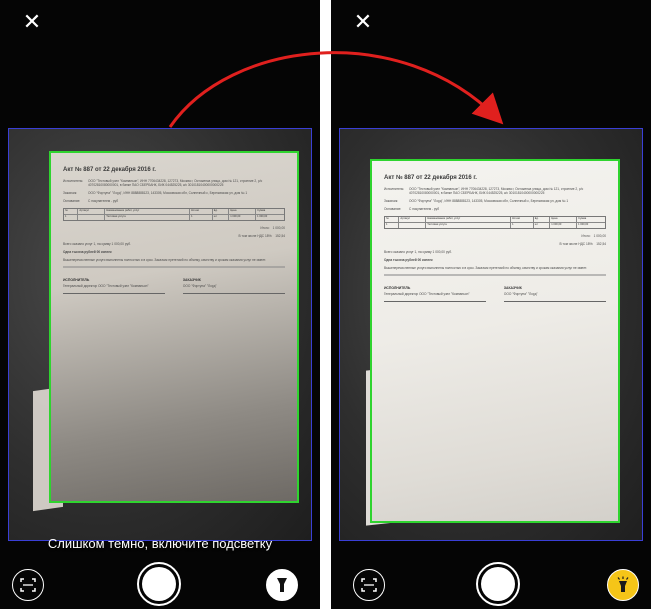 This screenshot has height=609, width=651. I want to click on hint-message: Слишком темно, включите подсветку, so click(160, 543).